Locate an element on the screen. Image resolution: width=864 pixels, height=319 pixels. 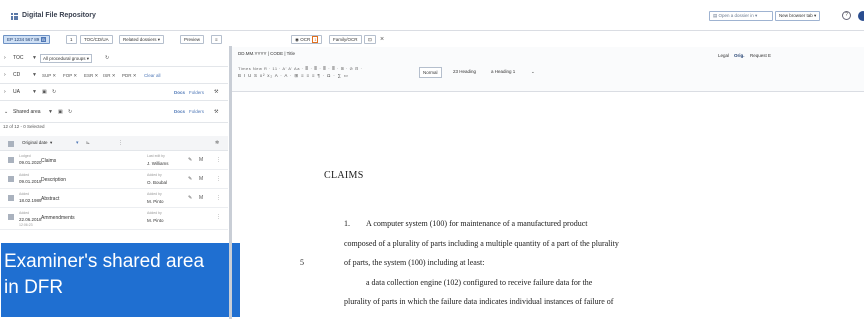
chevron-down-icon: ▾ is located at coordinates (159, 39).